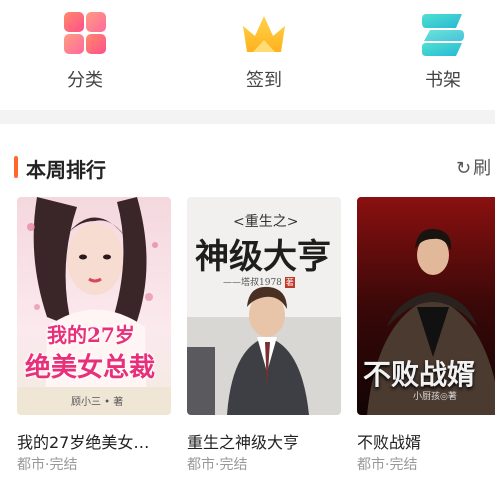  I want to click on cover-author-mark: 著, so click(289, 282).